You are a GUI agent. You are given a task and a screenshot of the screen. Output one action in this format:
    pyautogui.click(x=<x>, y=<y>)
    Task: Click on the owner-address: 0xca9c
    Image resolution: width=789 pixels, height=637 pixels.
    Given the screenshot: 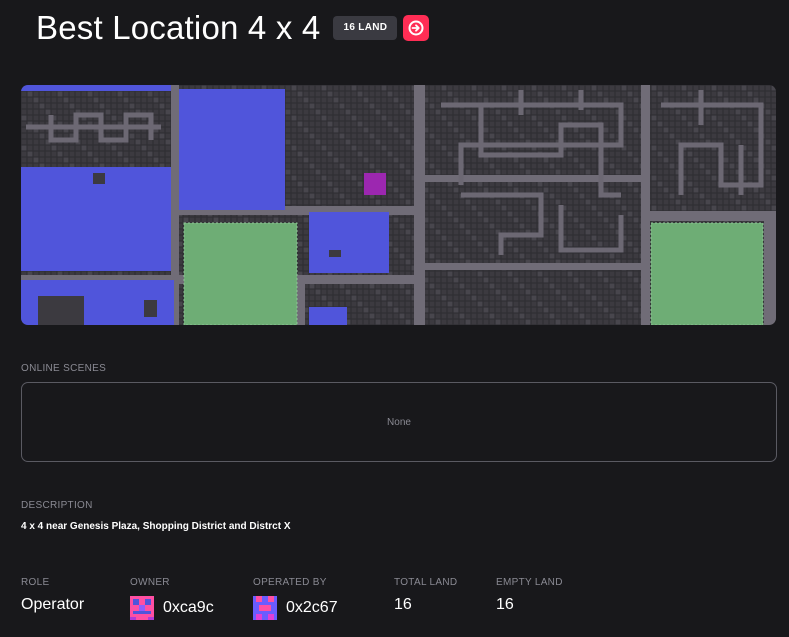 What is the action you would take?
    pyautogui.click(x=188, y=607)
    